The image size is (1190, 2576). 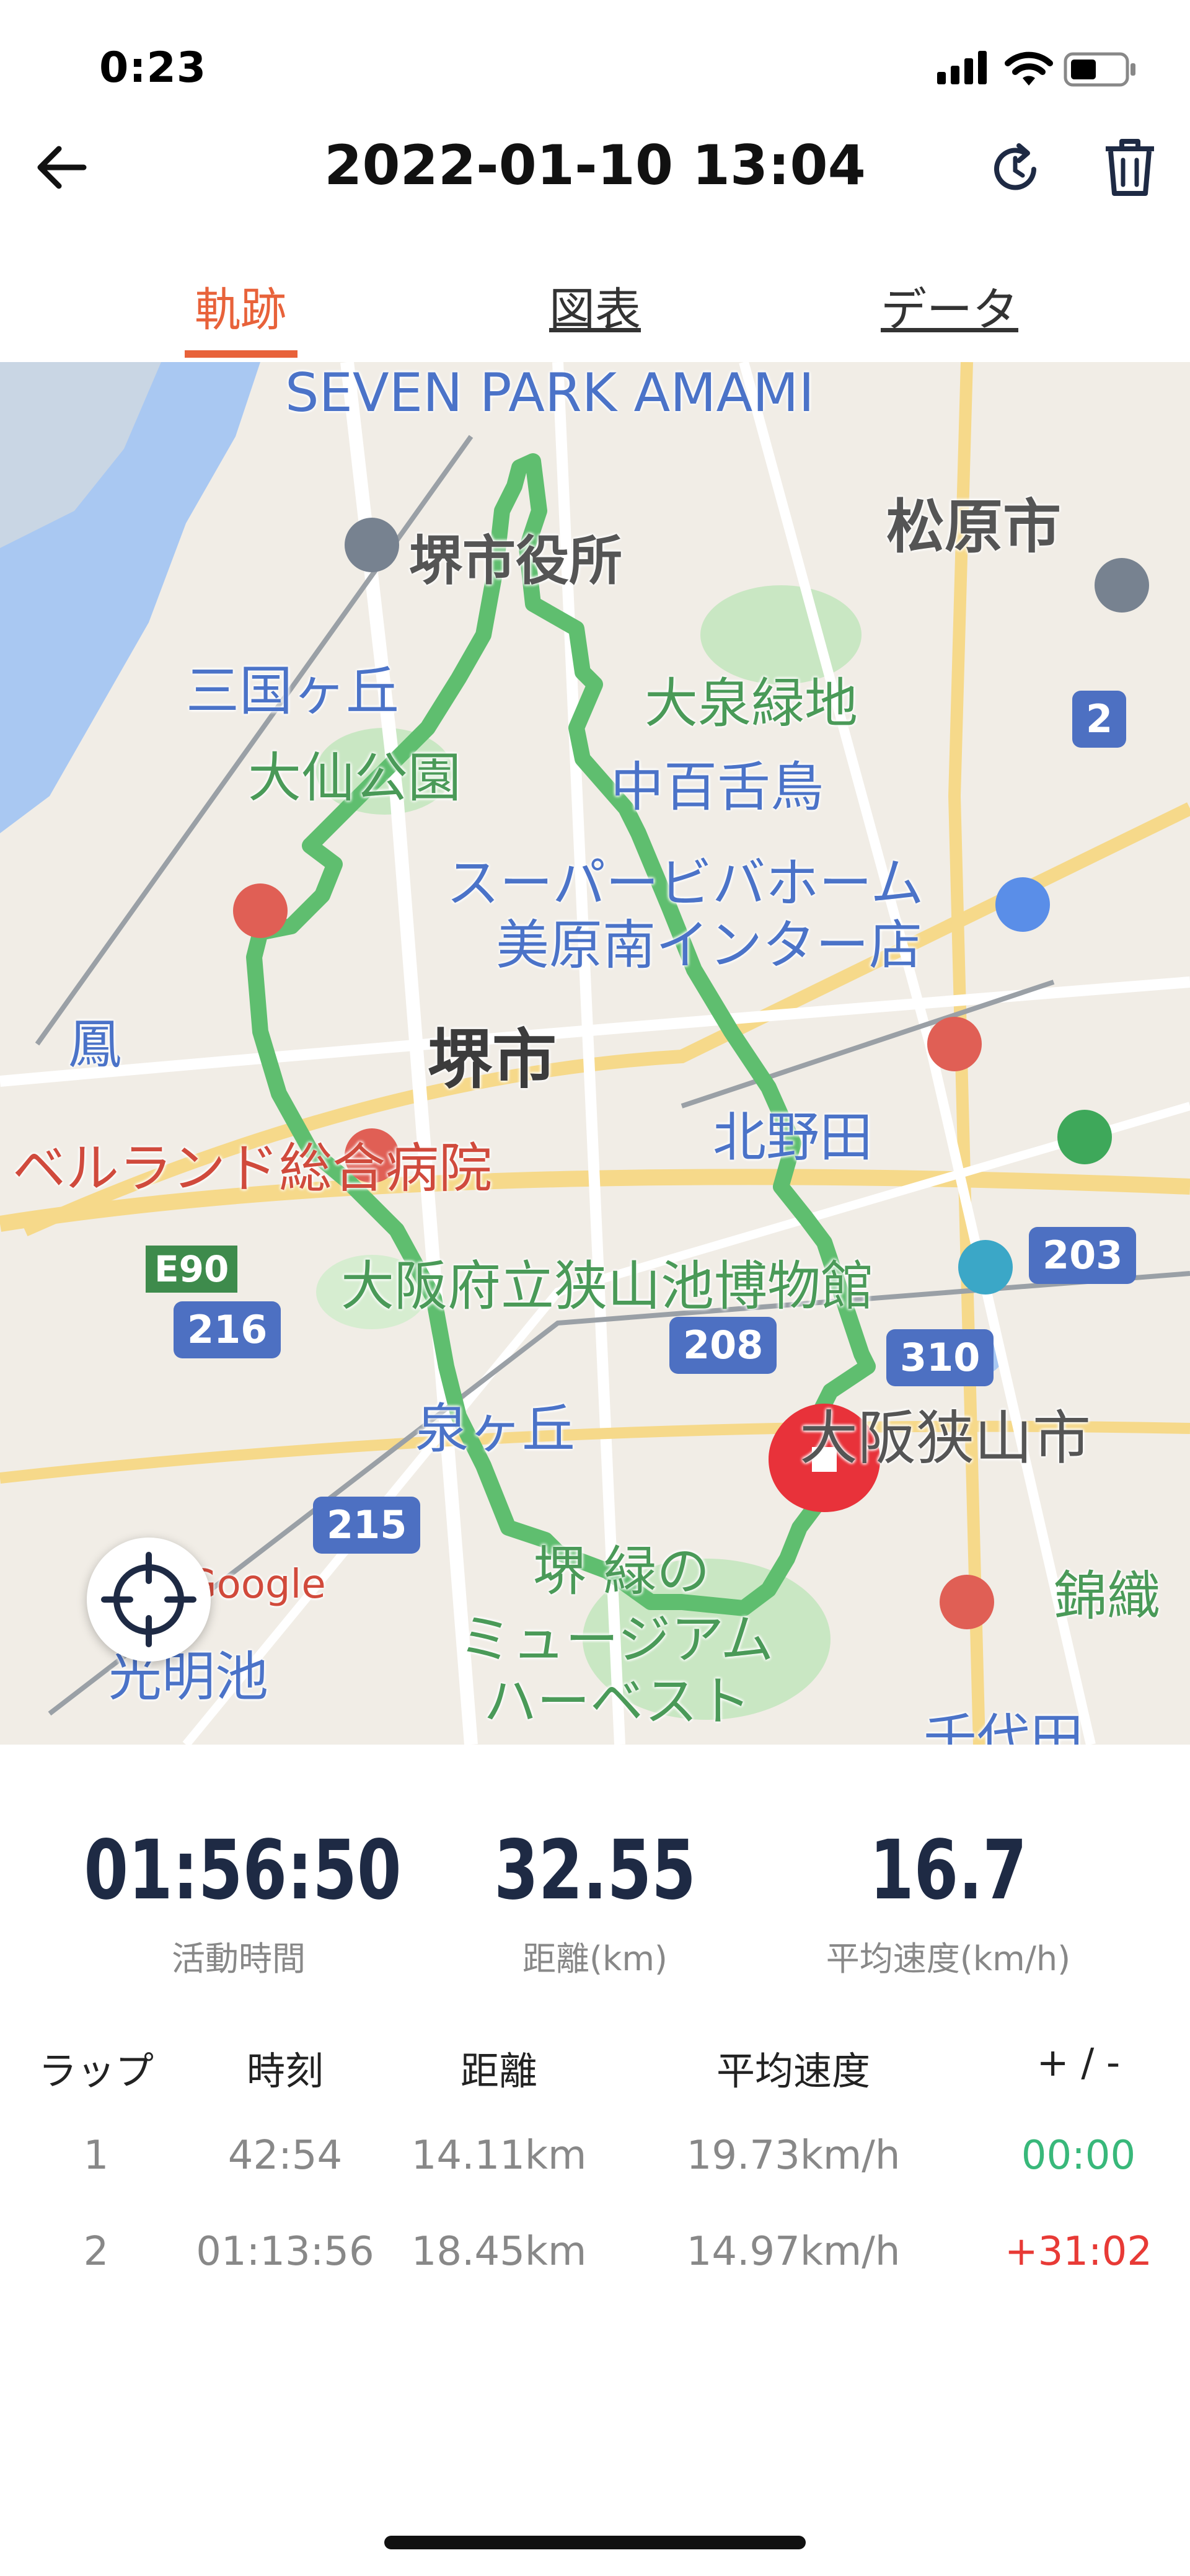 What do you see at coordinates (96, 2156) in the screenshot?
I see `lap-cell-lap: 1` at bounding box center [96, 2156].